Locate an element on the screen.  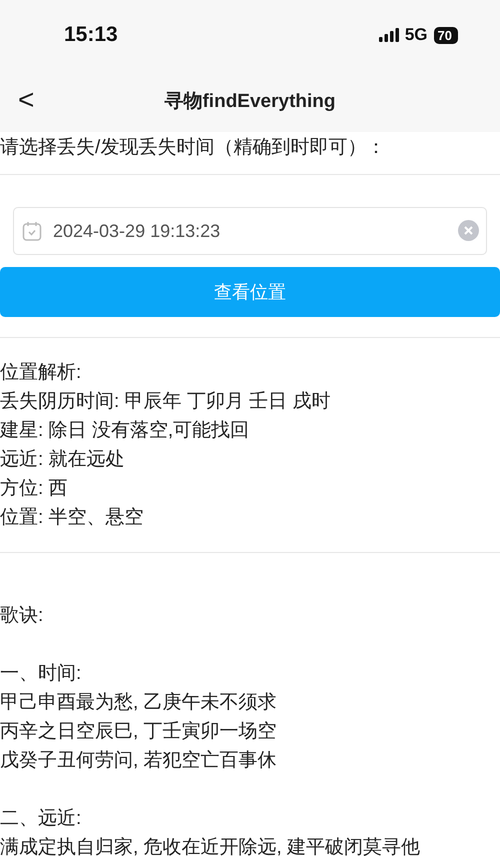
analysis-line: 位置解析: is located at coordinates (41, 373).